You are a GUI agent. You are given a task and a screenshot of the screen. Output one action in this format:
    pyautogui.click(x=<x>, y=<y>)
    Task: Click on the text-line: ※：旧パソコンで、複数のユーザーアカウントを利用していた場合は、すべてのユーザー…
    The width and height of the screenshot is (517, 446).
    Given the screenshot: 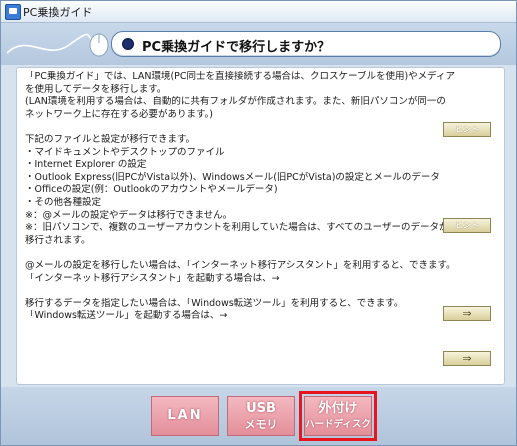 What is the action you would take?
    pyautogui.click(x=237, y=228)
    